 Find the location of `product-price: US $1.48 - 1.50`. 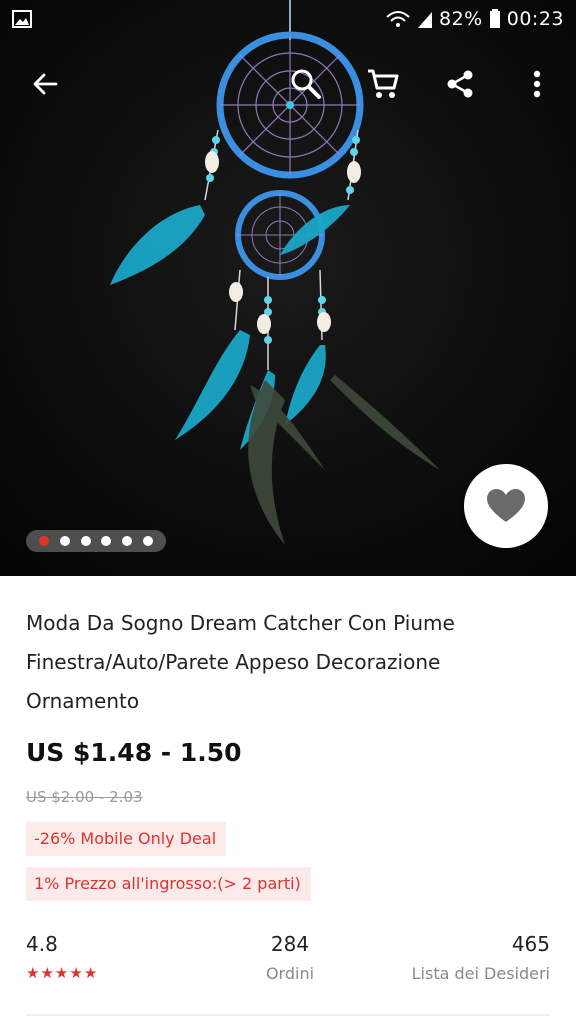

product-price: US $1.48 - 1.50 is located at coordinates (134, 752).